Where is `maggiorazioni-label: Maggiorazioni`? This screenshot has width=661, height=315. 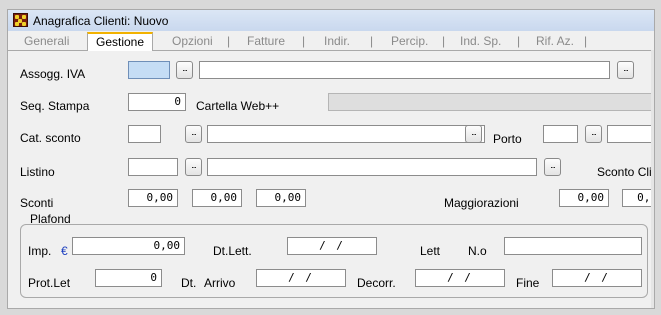
maggiorazioni-label: Maggiorazioni is located at coordinates (481, 203).